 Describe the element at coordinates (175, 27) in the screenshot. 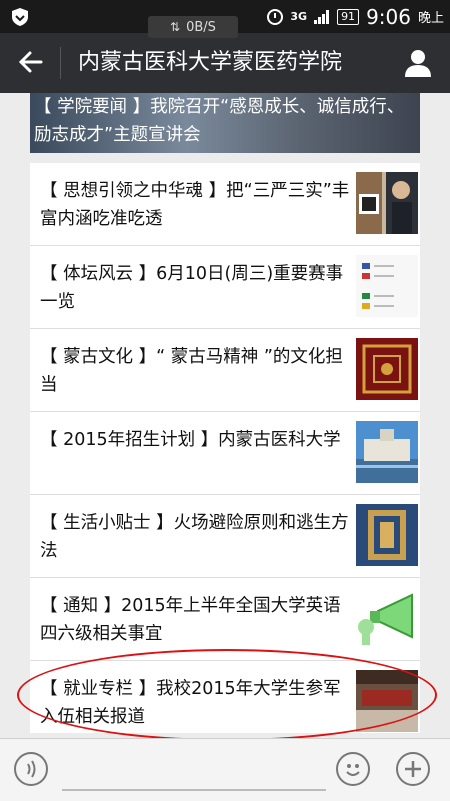

I see `transfer-arrows-icon: ⇅` at that location.